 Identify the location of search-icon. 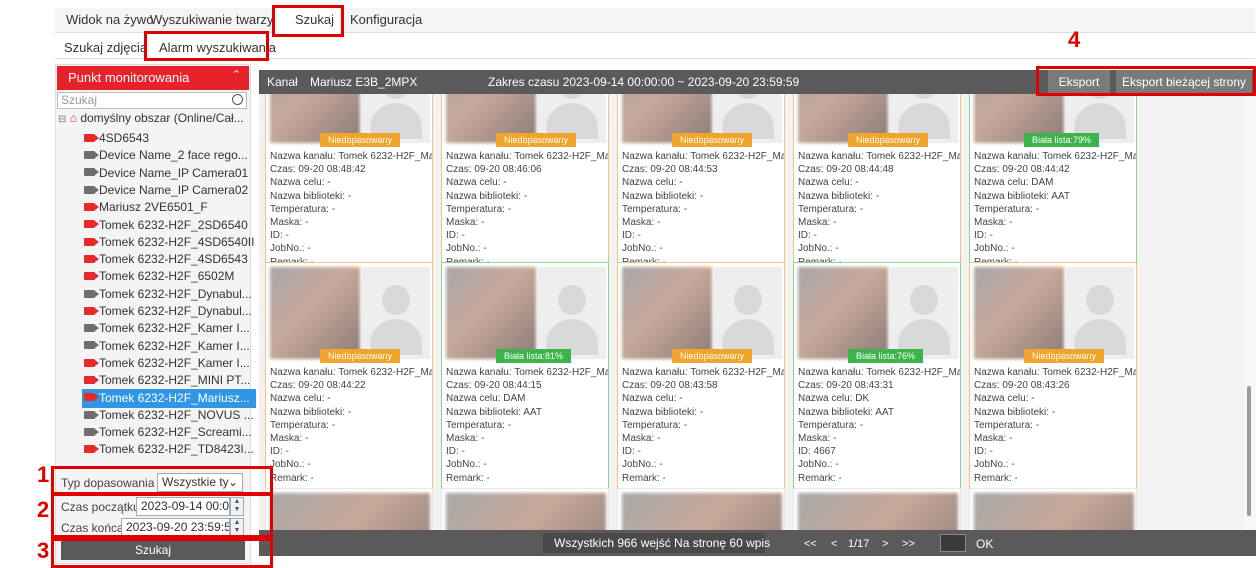
(237, 99).